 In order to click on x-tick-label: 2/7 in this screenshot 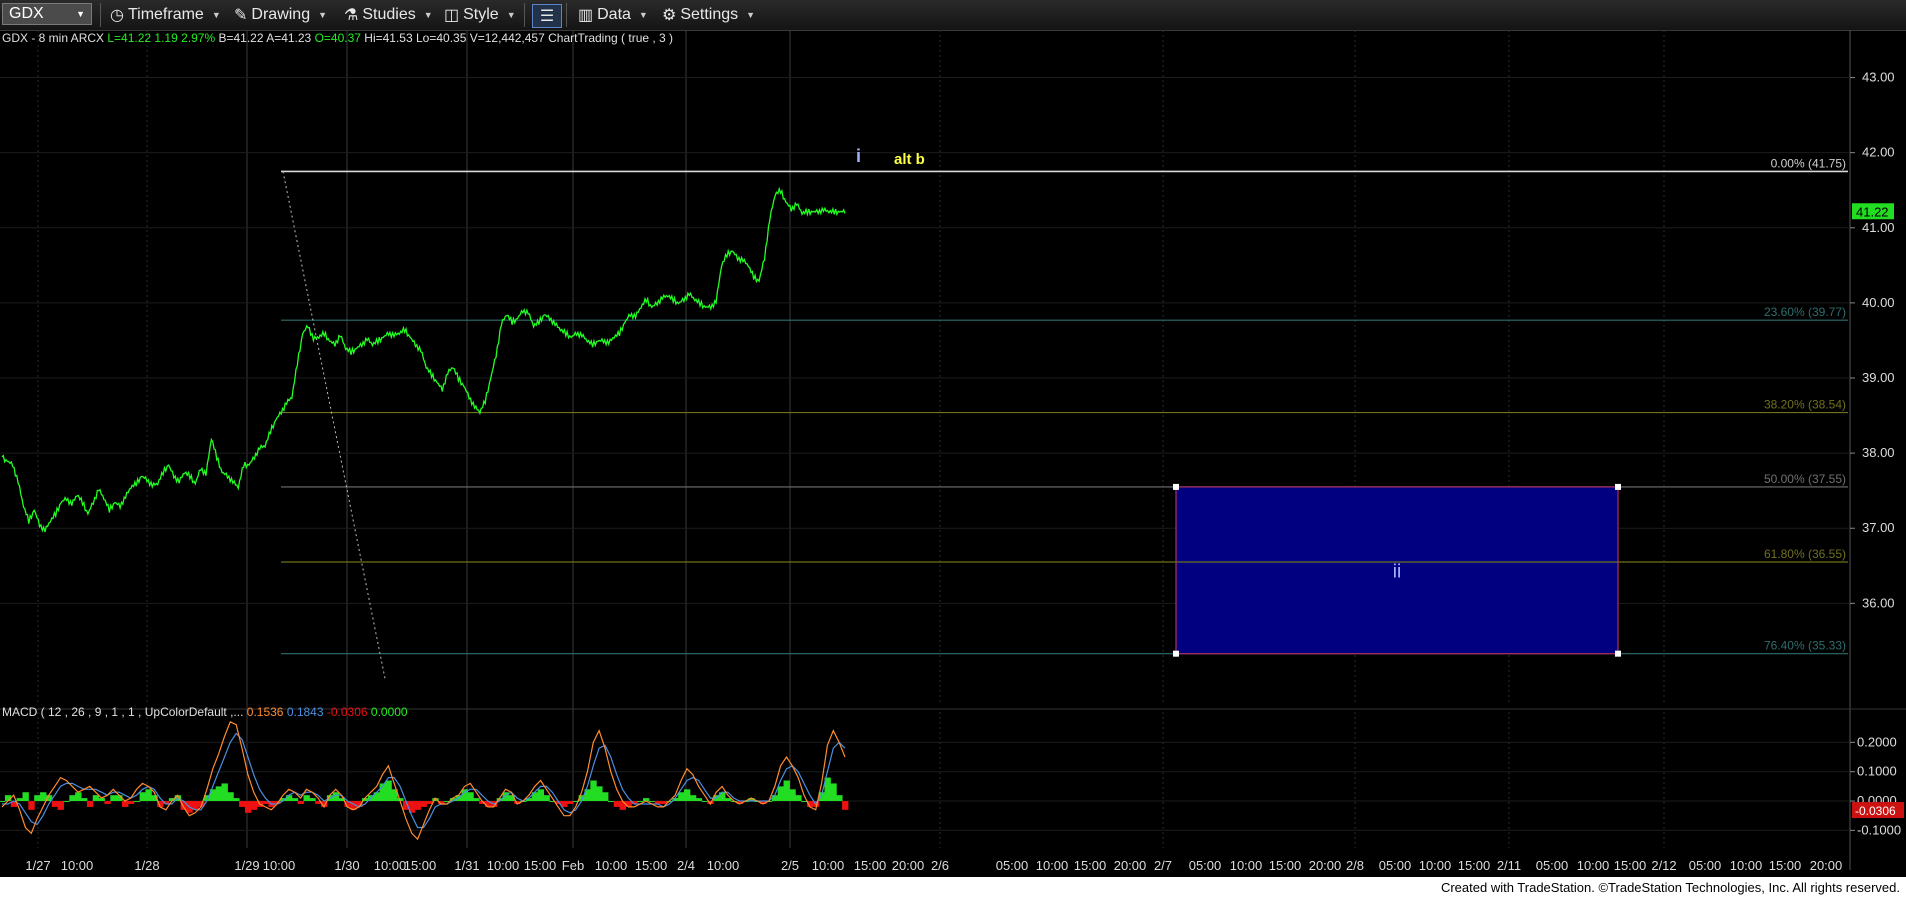, I will do `click(1163, 865)`.